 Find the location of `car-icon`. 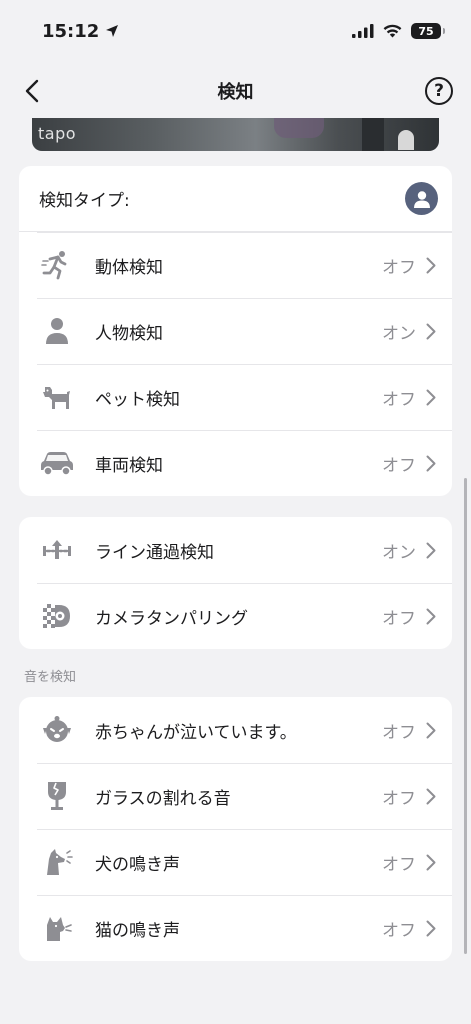

car-icon is located at coordinates (57, 463).